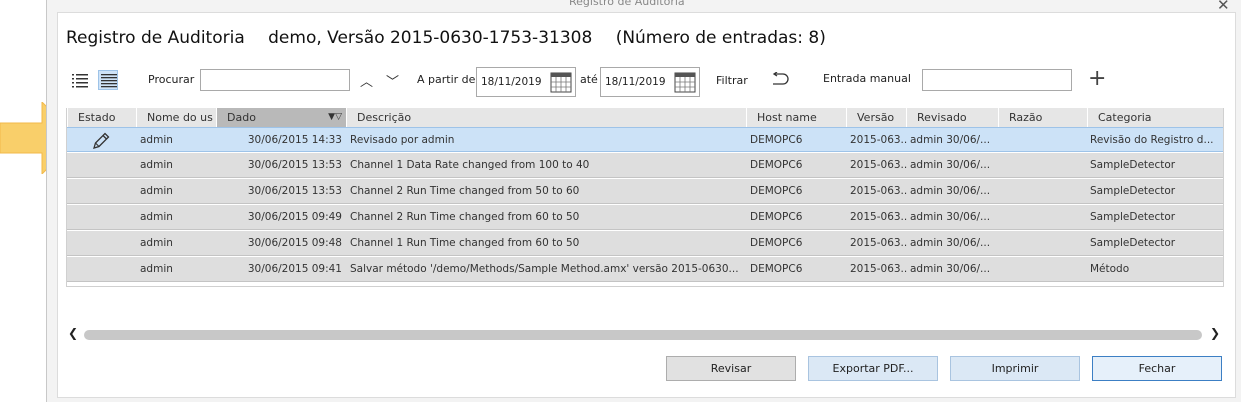  What do you see at coordinates (73, 333) in the screenshot?
I see `scroll-left-icon: ❮` at bounding box center [73, 333].